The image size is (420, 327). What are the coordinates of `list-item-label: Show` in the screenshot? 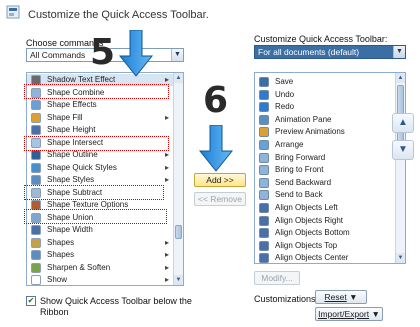 It's located at (57, 279).